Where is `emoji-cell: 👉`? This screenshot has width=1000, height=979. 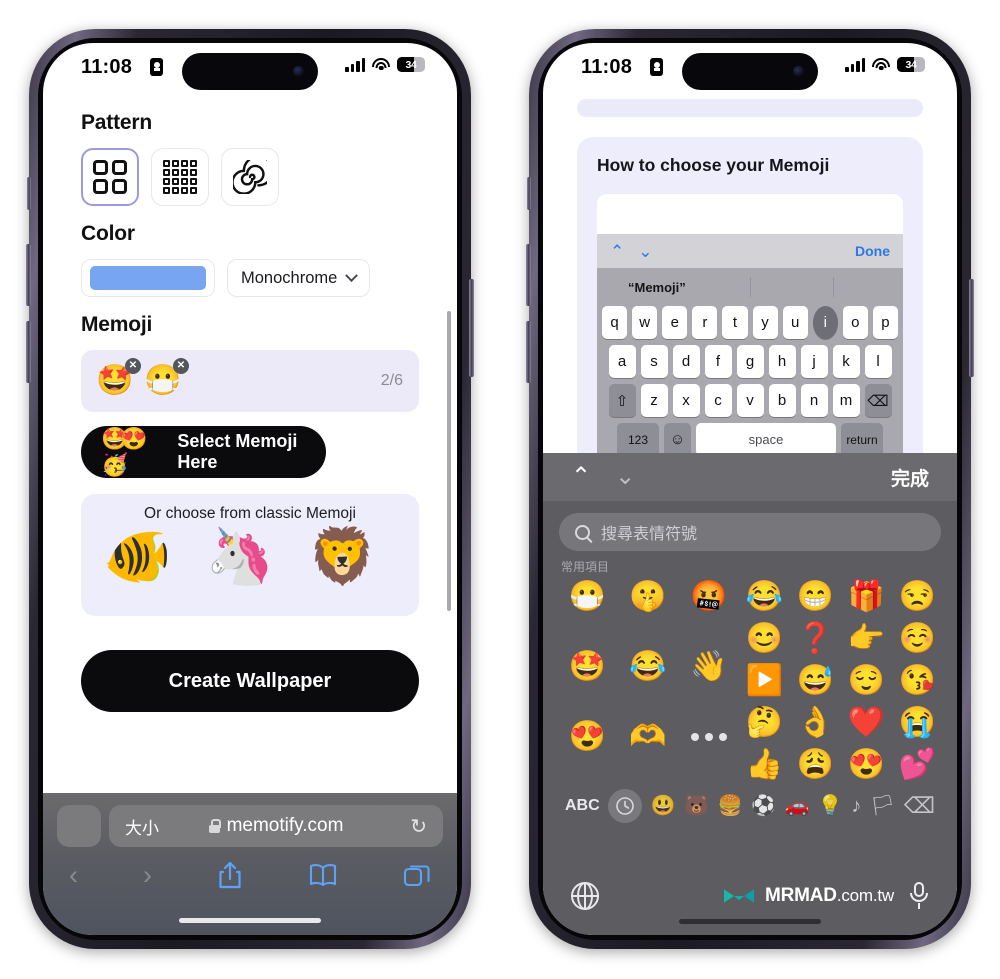 emoji-cell: 👉 is located at coordinates (866, 639).